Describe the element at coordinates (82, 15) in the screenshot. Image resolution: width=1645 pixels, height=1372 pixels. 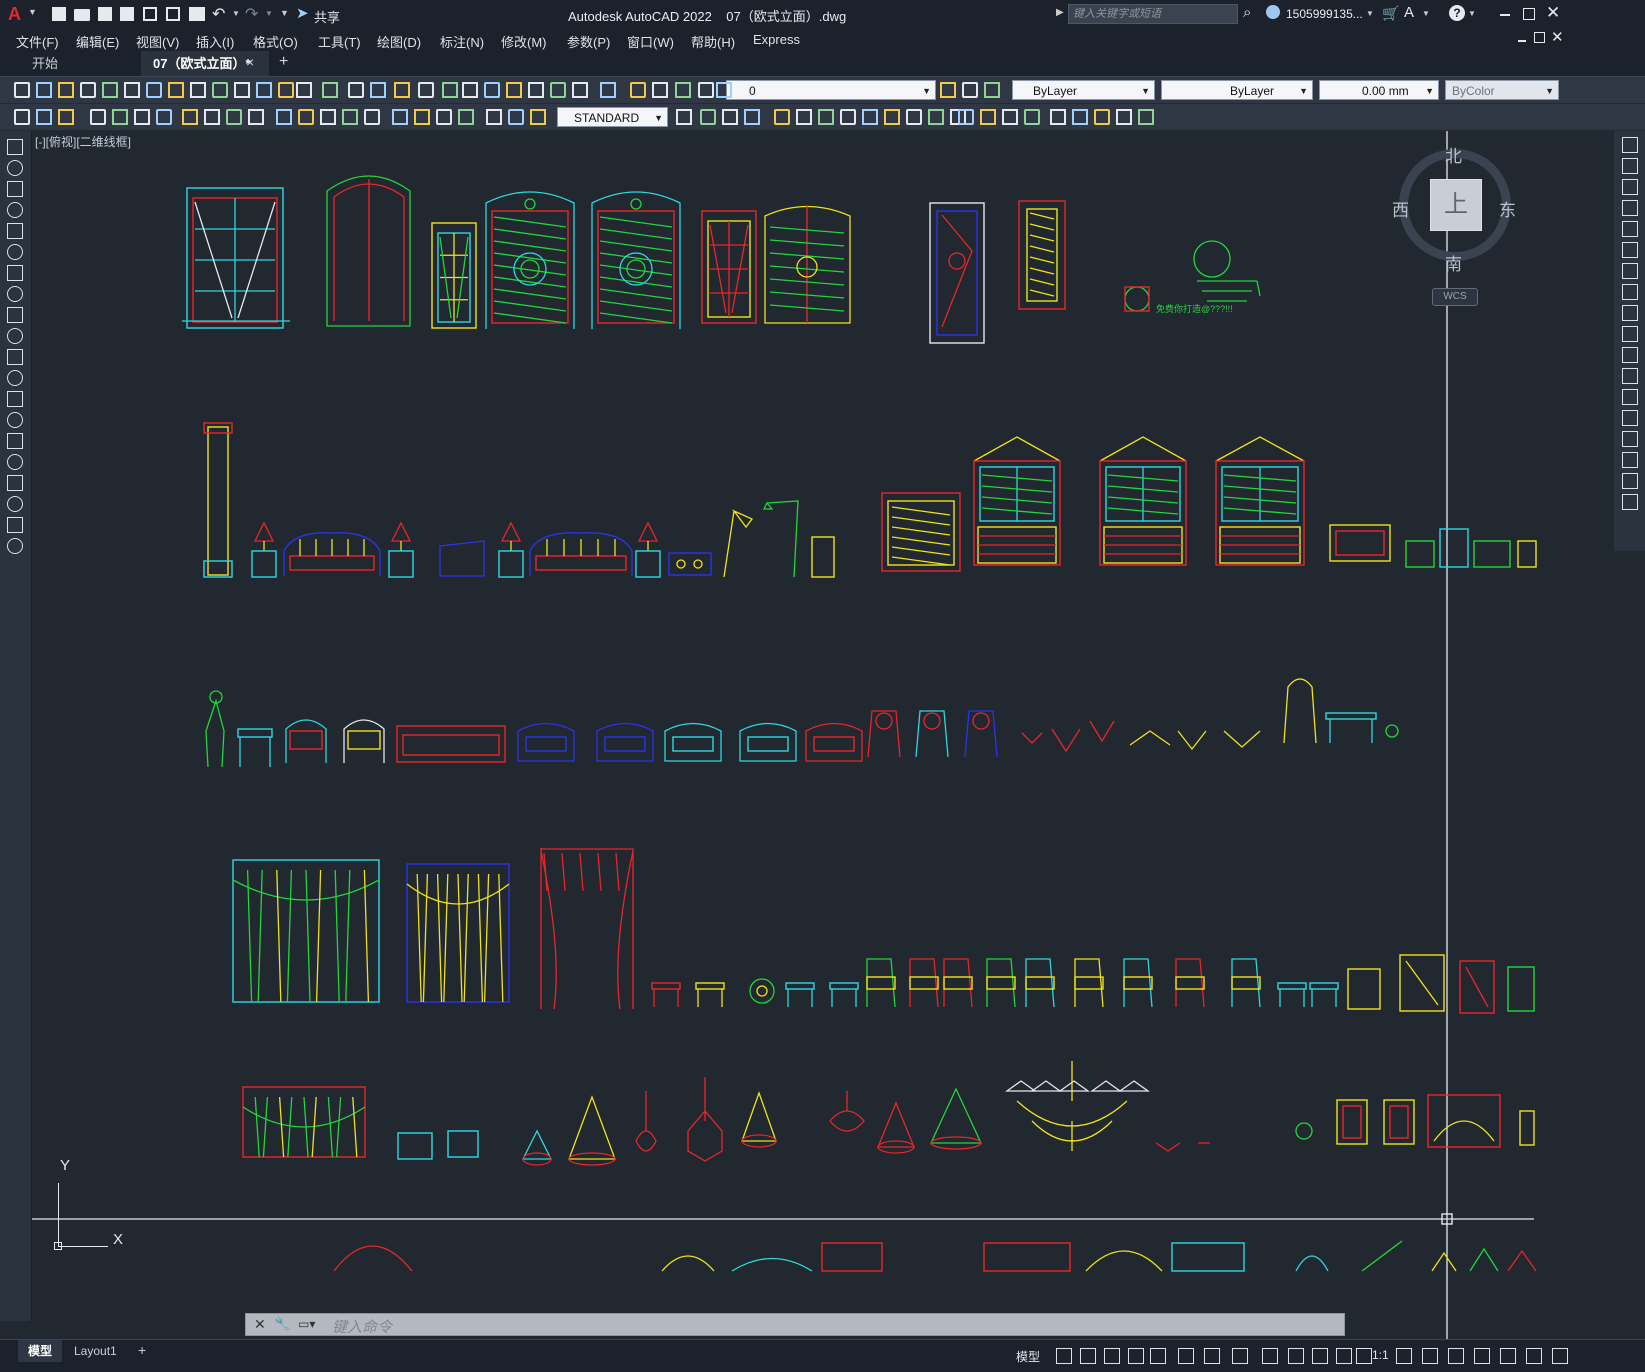
I see `open-icon` at that location.